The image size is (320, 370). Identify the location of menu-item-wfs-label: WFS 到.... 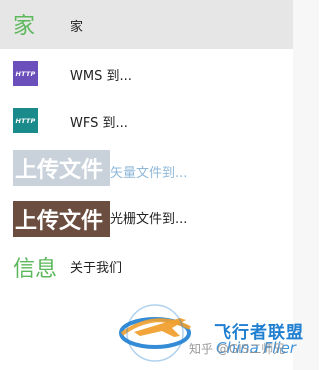
(99, 123).